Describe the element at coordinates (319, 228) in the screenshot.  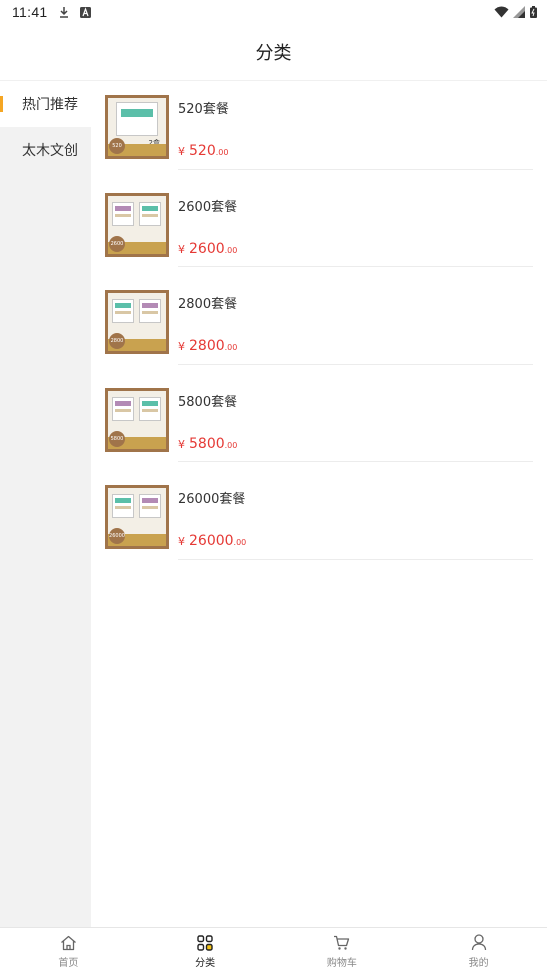
I see `product-item: 2600 2600套餐 ¥ 2600 .00` at that location.